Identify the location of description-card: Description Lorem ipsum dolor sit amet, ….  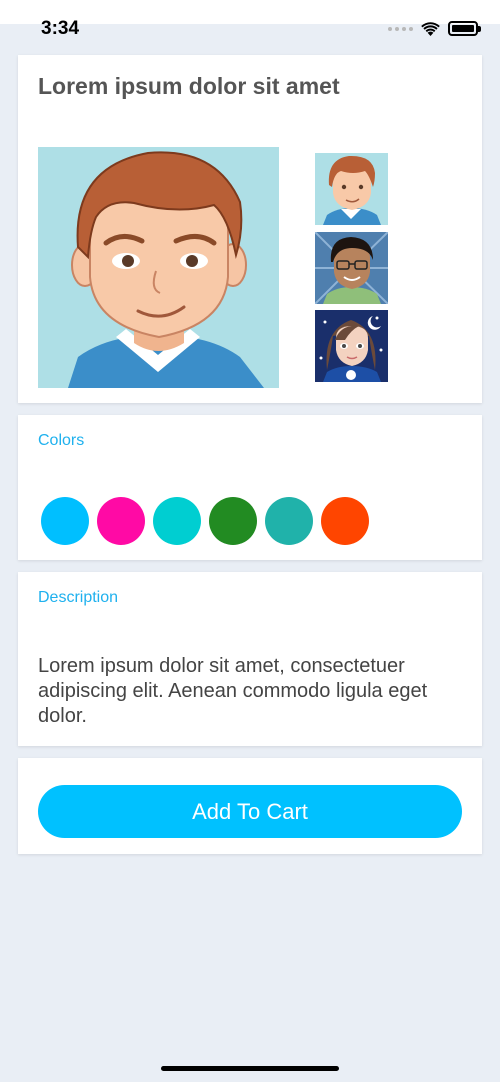
(250, 659).